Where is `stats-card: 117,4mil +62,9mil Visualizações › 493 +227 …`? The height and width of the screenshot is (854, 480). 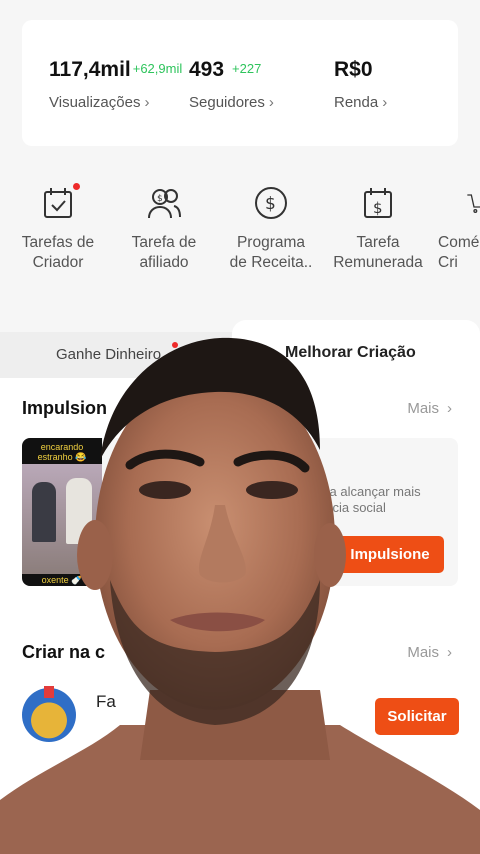 stats-card: 117,4mil +62,9mil Visualizações › 493 +227 … is located at coordinates (240, 83).